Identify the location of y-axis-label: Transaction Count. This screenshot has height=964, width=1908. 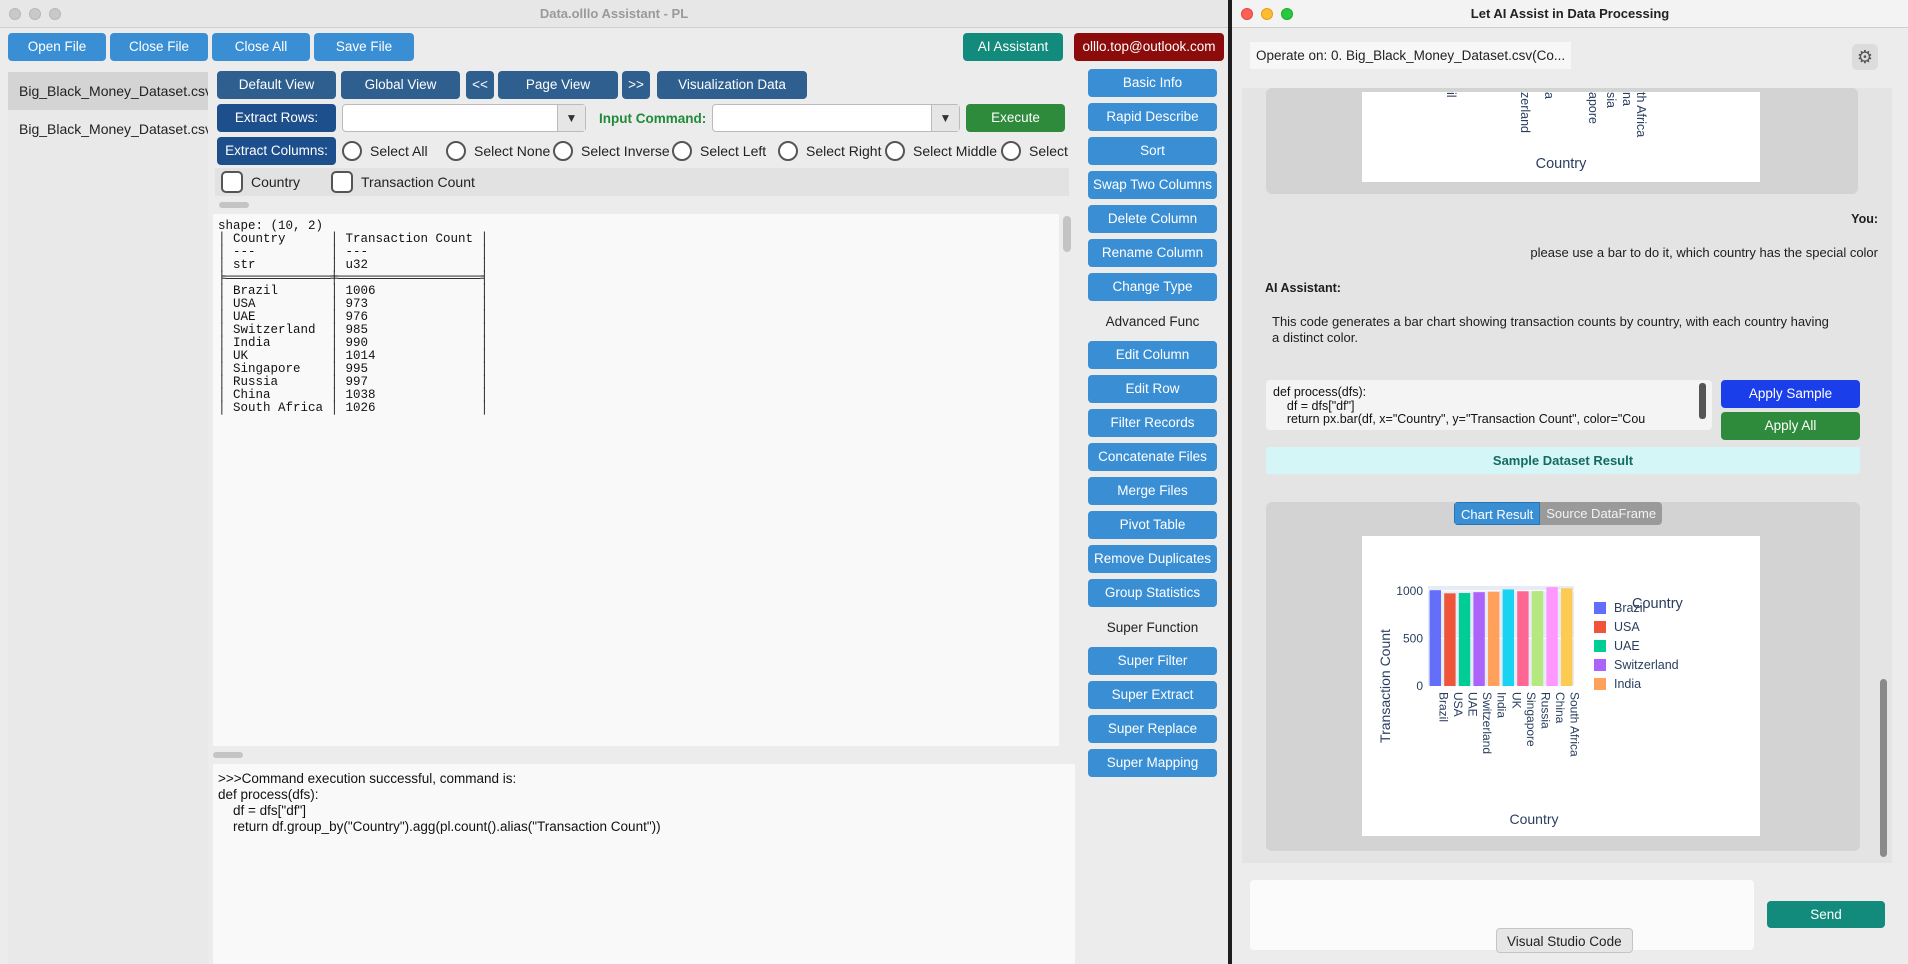
(1385, 686).